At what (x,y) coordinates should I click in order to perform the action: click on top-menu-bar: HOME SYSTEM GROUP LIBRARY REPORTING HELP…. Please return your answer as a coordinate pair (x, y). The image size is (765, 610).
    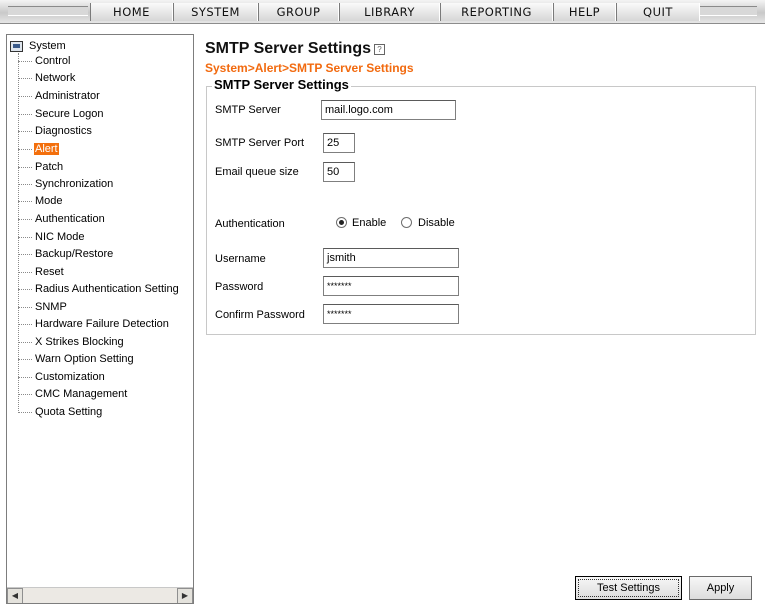
    Looking at the image, I should click on (382, 12).